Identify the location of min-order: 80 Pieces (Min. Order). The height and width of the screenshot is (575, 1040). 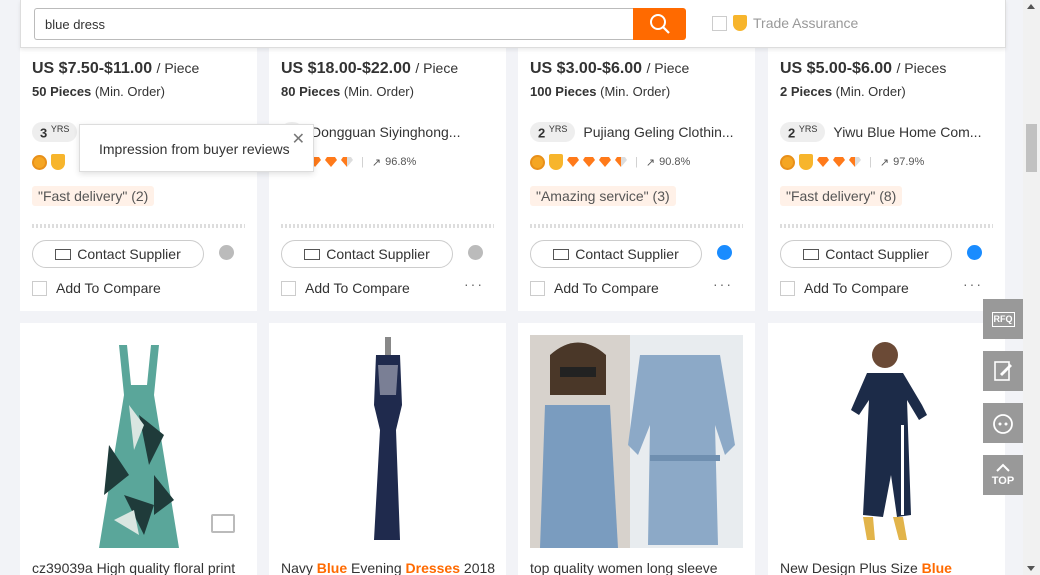
(347, 91).